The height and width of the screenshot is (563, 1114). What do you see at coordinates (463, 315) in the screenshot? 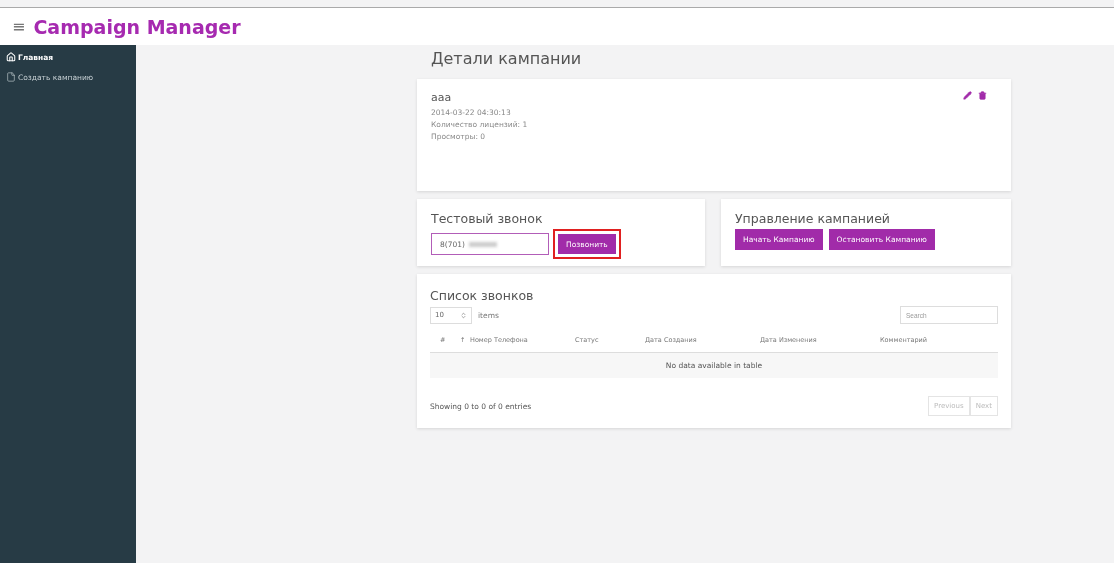
I see `caret-icon` at bounding box center [463, 315].